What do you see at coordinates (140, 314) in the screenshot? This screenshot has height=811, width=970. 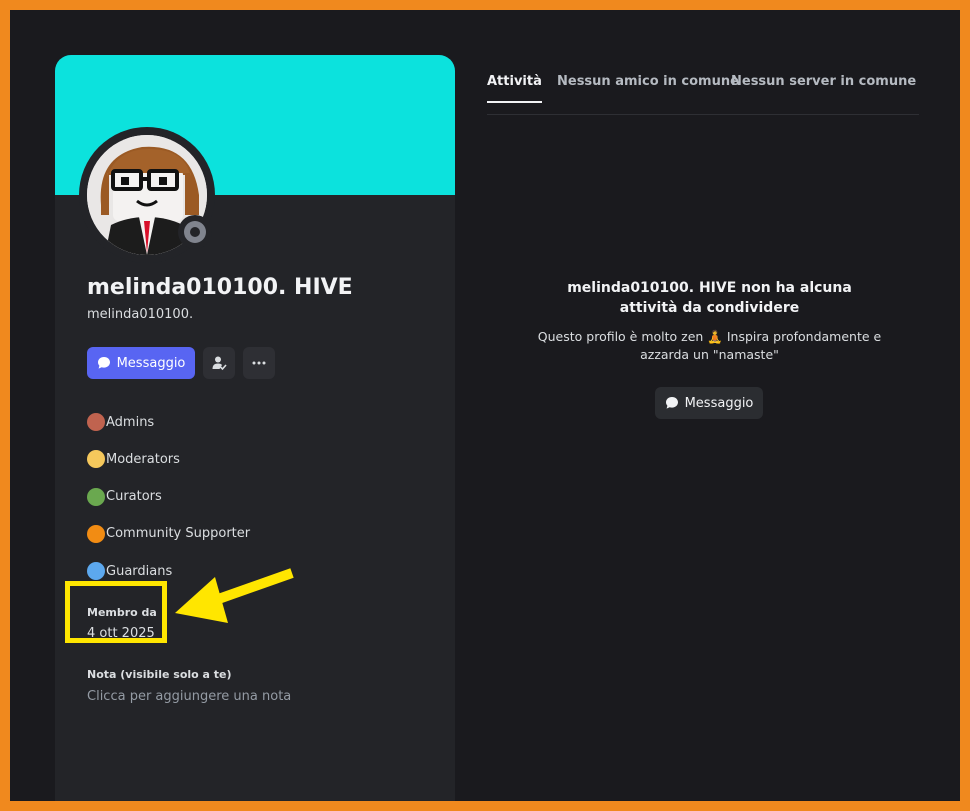 I see `username: melinda010100.` at bounding box center [140, 314].